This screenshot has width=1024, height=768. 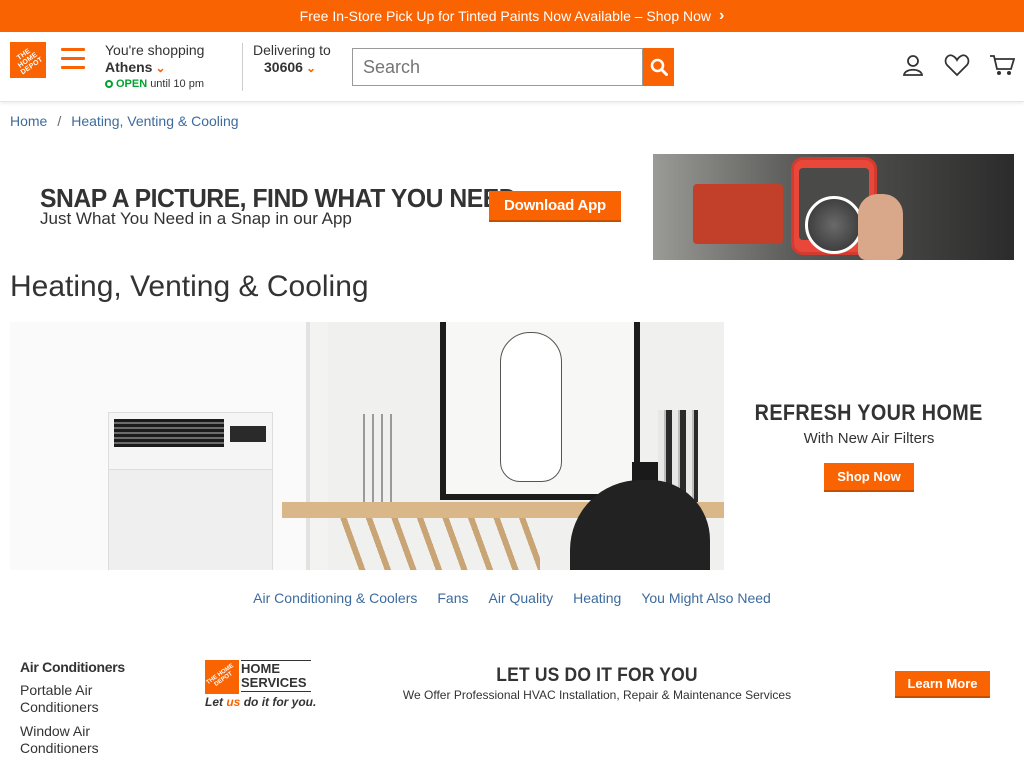 I want to click on breadcrumb-home: Home, so click(x=28, y=121).